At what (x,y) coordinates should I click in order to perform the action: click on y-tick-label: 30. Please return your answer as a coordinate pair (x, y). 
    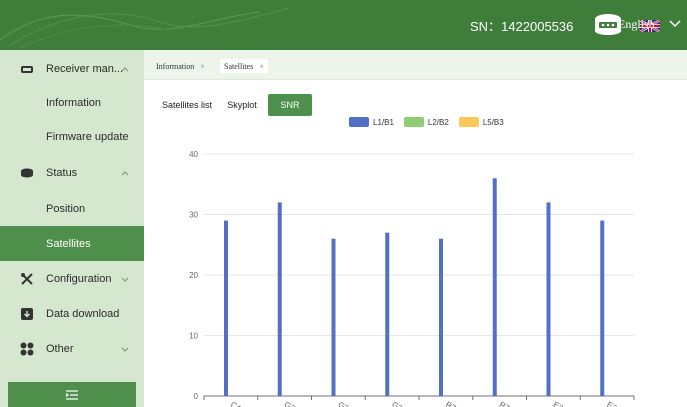
    Looking at the image, I should click on (193, 215).